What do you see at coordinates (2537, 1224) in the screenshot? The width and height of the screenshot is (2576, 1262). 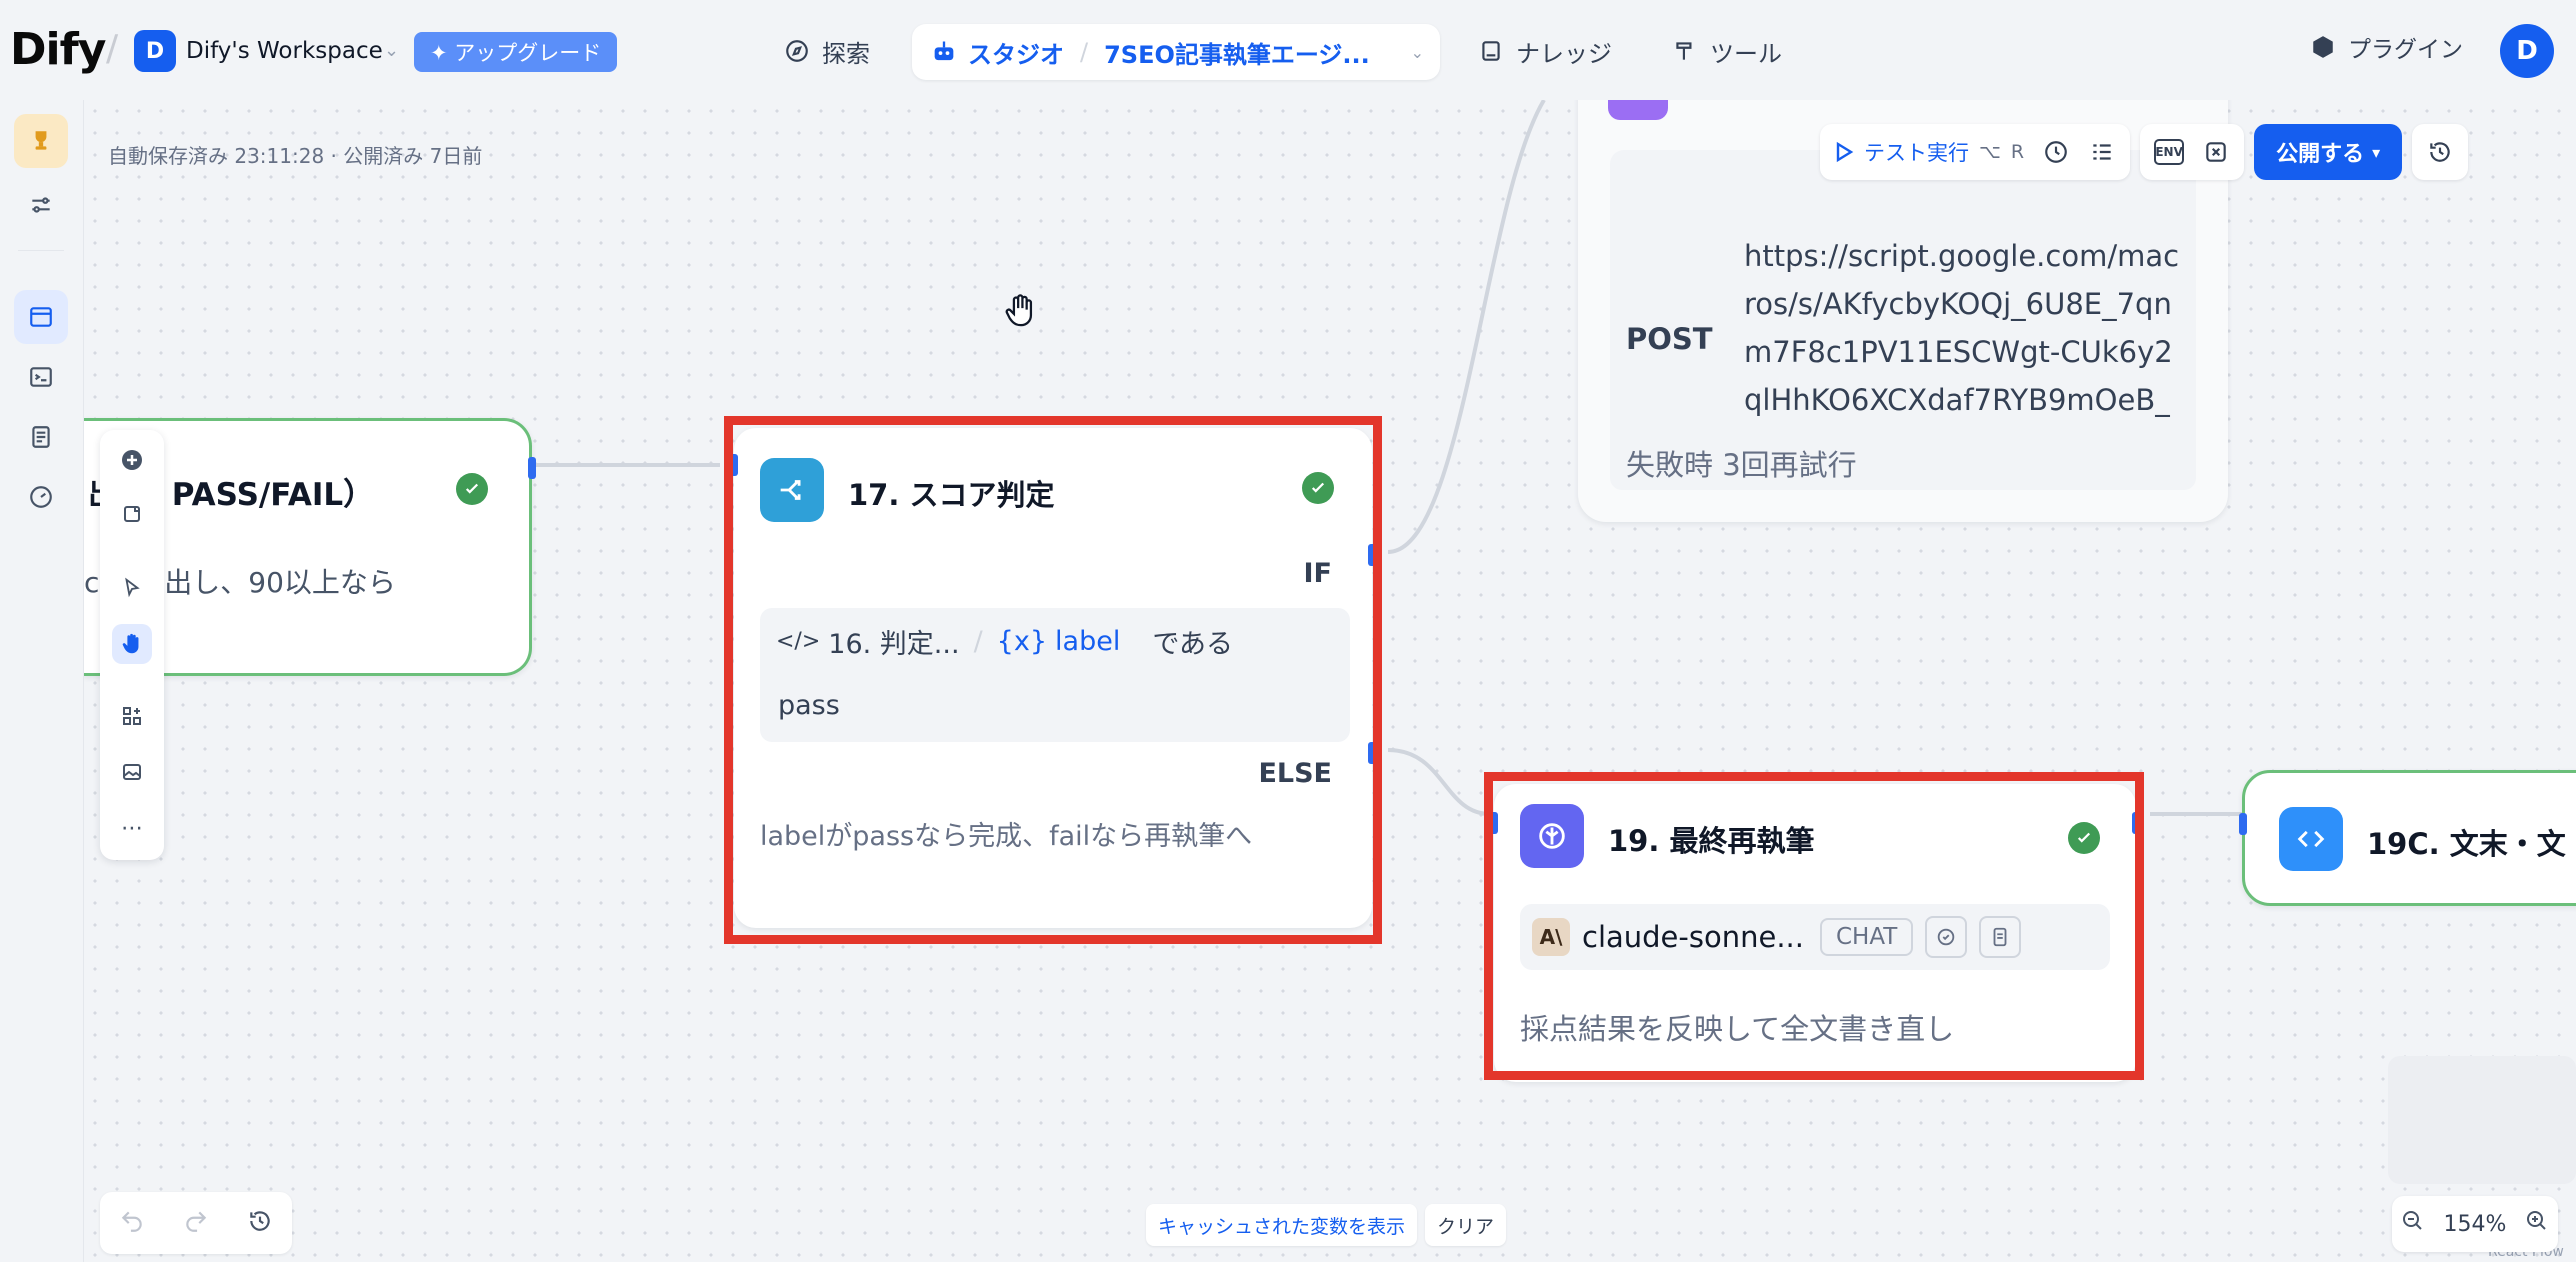 I see `zoom-in-icon` at bounding box center [2537, 1224].